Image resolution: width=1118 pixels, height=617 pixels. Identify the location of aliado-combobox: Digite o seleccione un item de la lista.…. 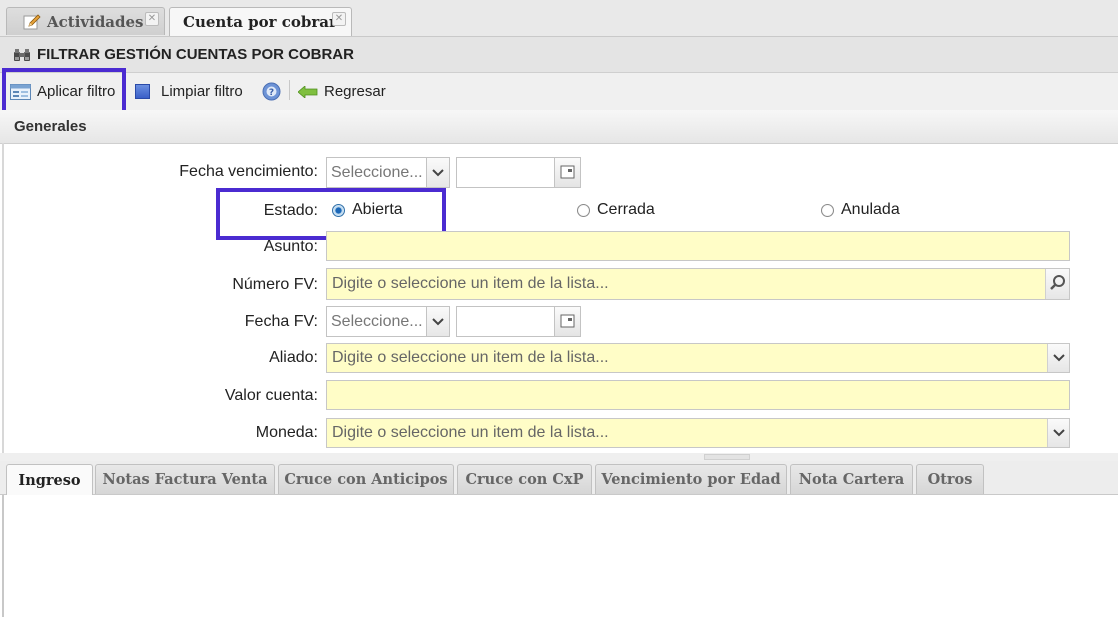
(698, 358).